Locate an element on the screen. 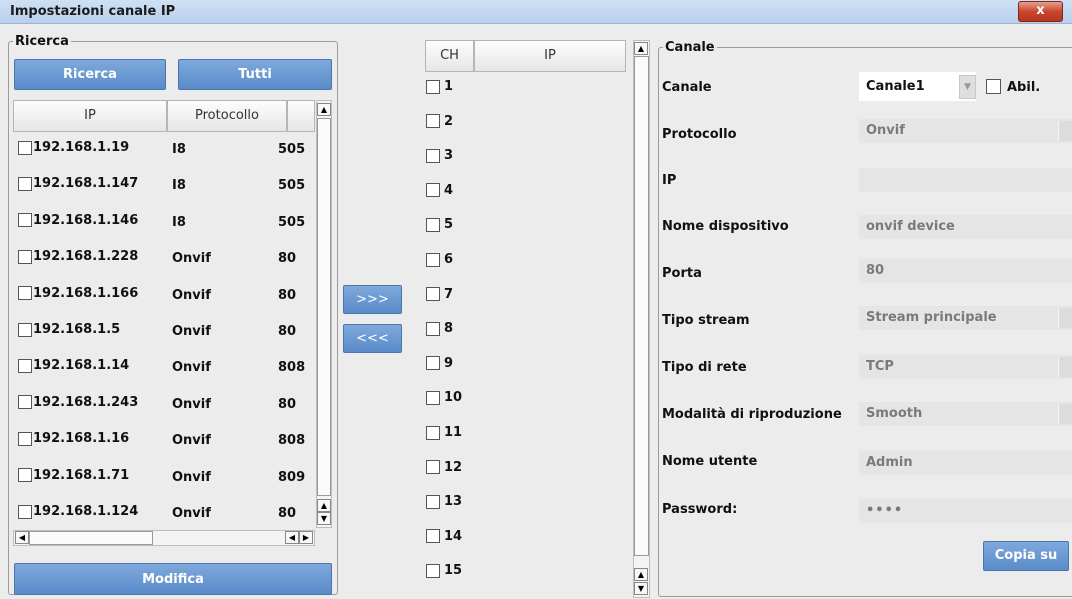 This screenshot has height=599, width=1072. channel-row: 2 is located at coordinates (439, 124).